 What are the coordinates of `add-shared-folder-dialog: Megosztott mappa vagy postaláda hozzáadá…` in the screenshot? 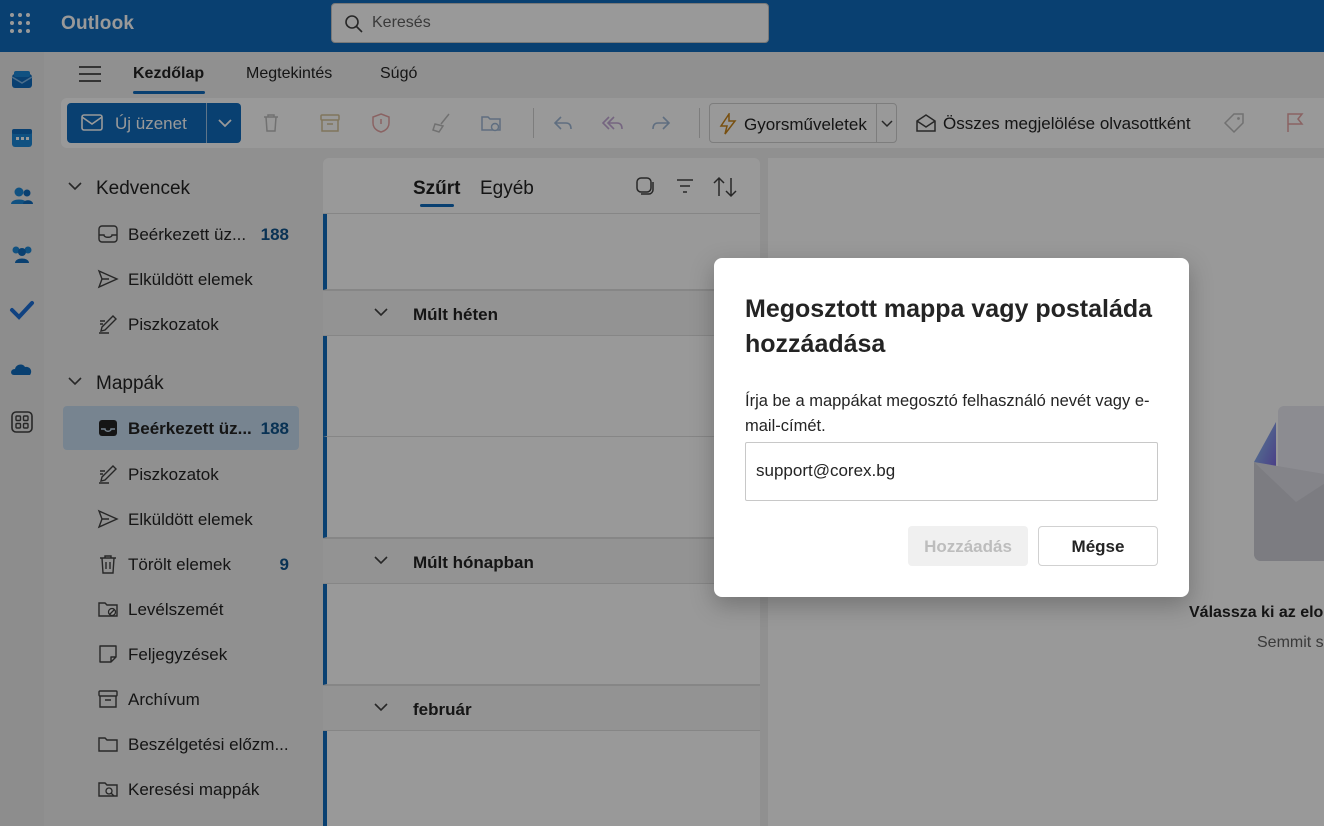 It's located at (951, 427).